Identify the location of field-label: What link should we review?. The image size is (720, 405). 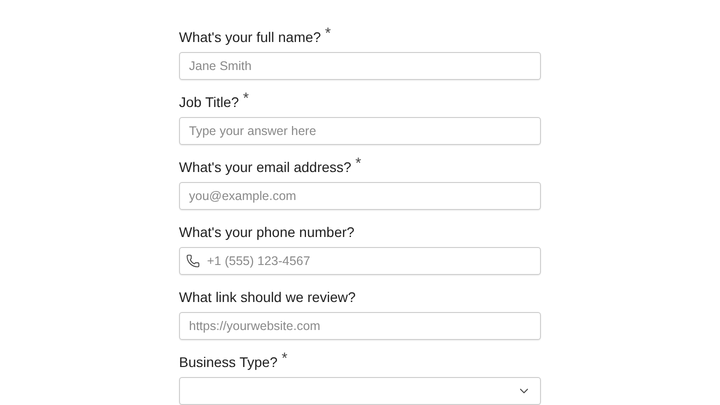
(267, 297).